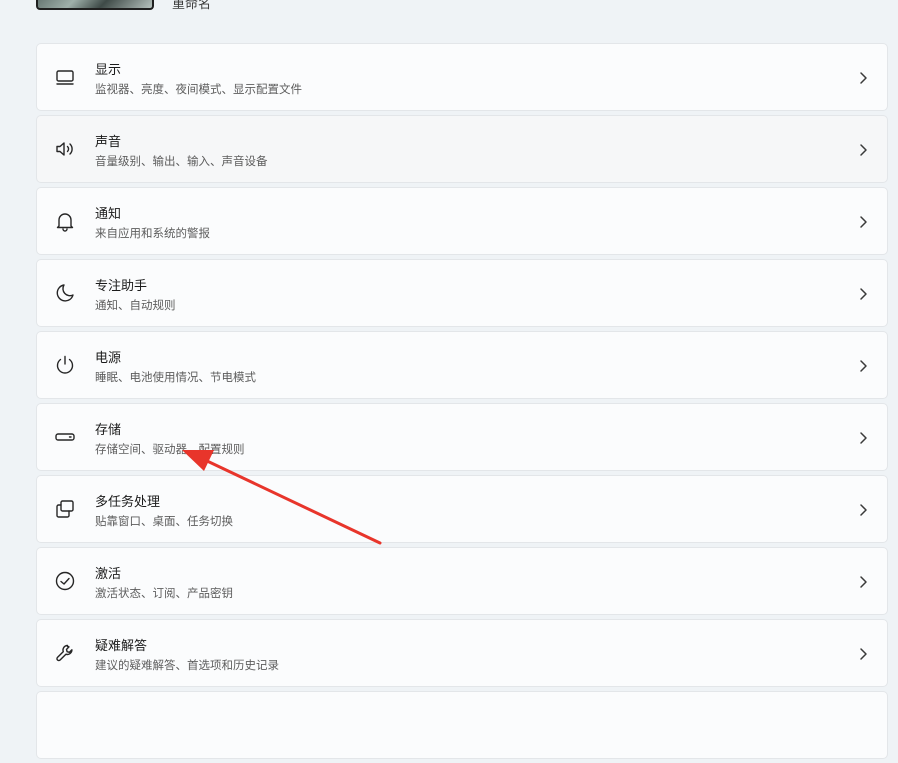 The image size is (898, 763). Describe the element at coordinates (108, 70) in the screenshot. I see `settings-card-title: 显示` at that location.